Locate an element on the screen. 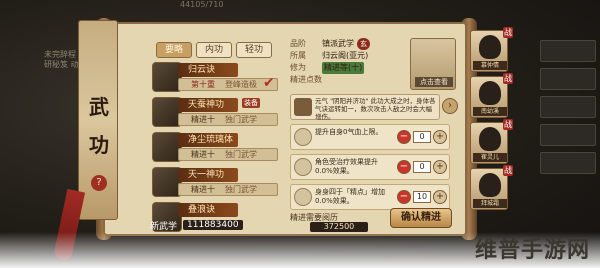 Image resolution: width=600 pixels, height=268 pixels. skill-desc-icon is located at coordinates (303, 107).